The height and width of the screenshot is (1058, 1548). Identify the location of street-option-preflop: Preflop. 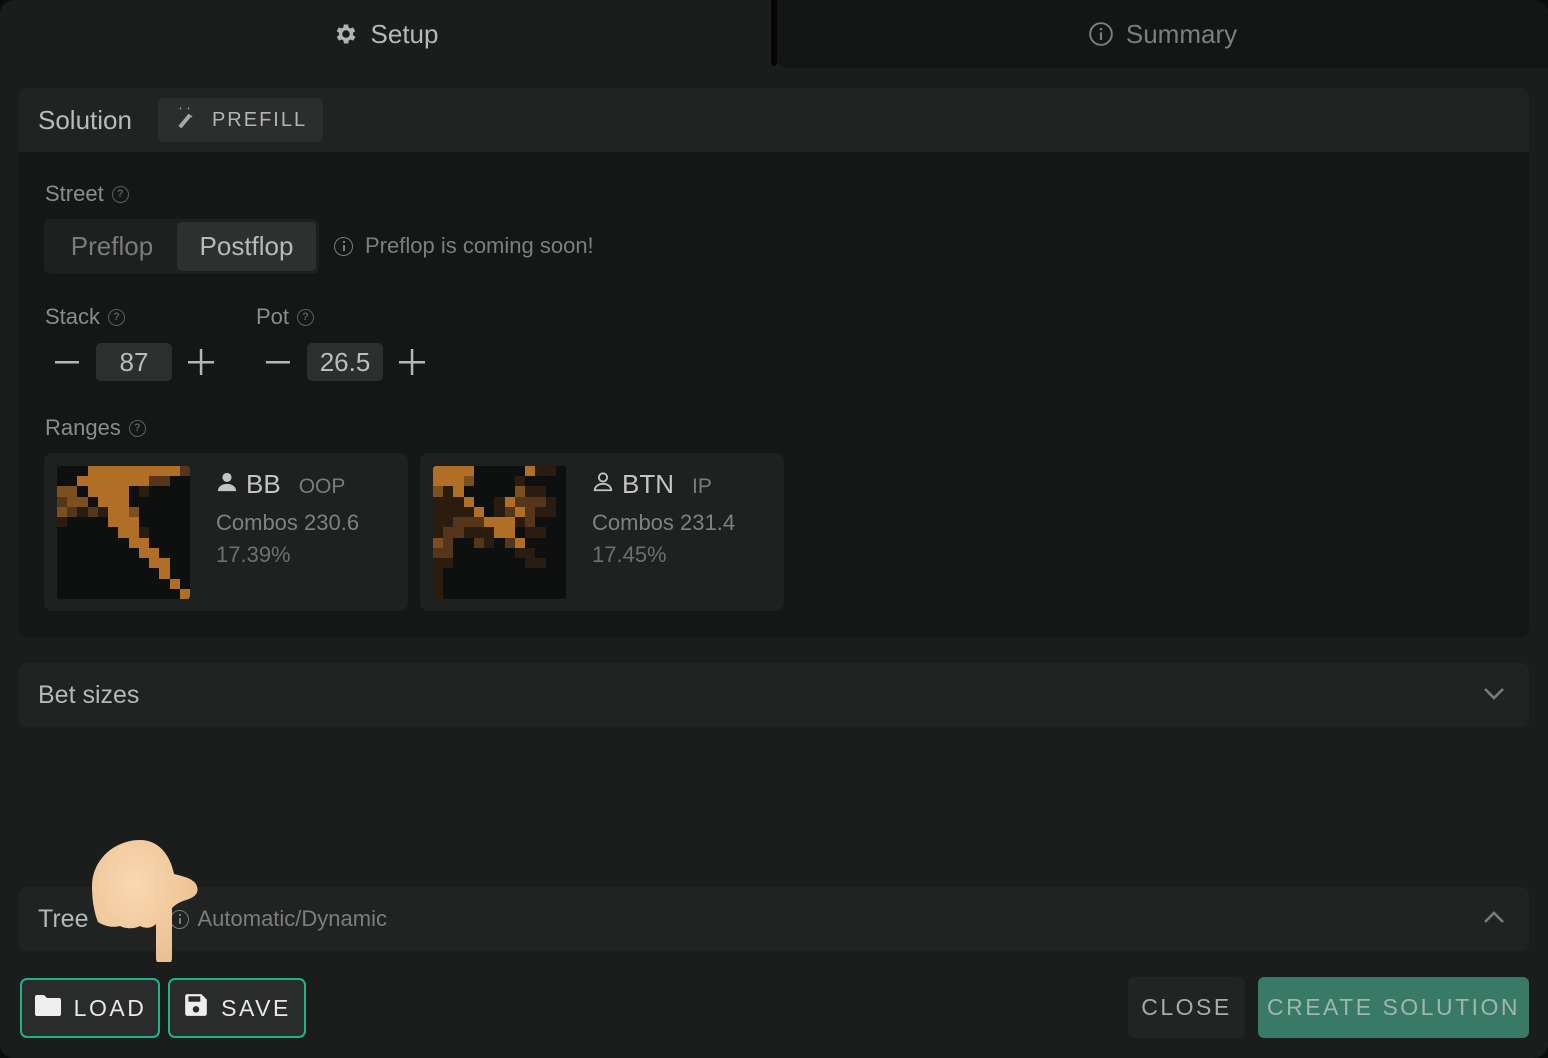
(112, 246).